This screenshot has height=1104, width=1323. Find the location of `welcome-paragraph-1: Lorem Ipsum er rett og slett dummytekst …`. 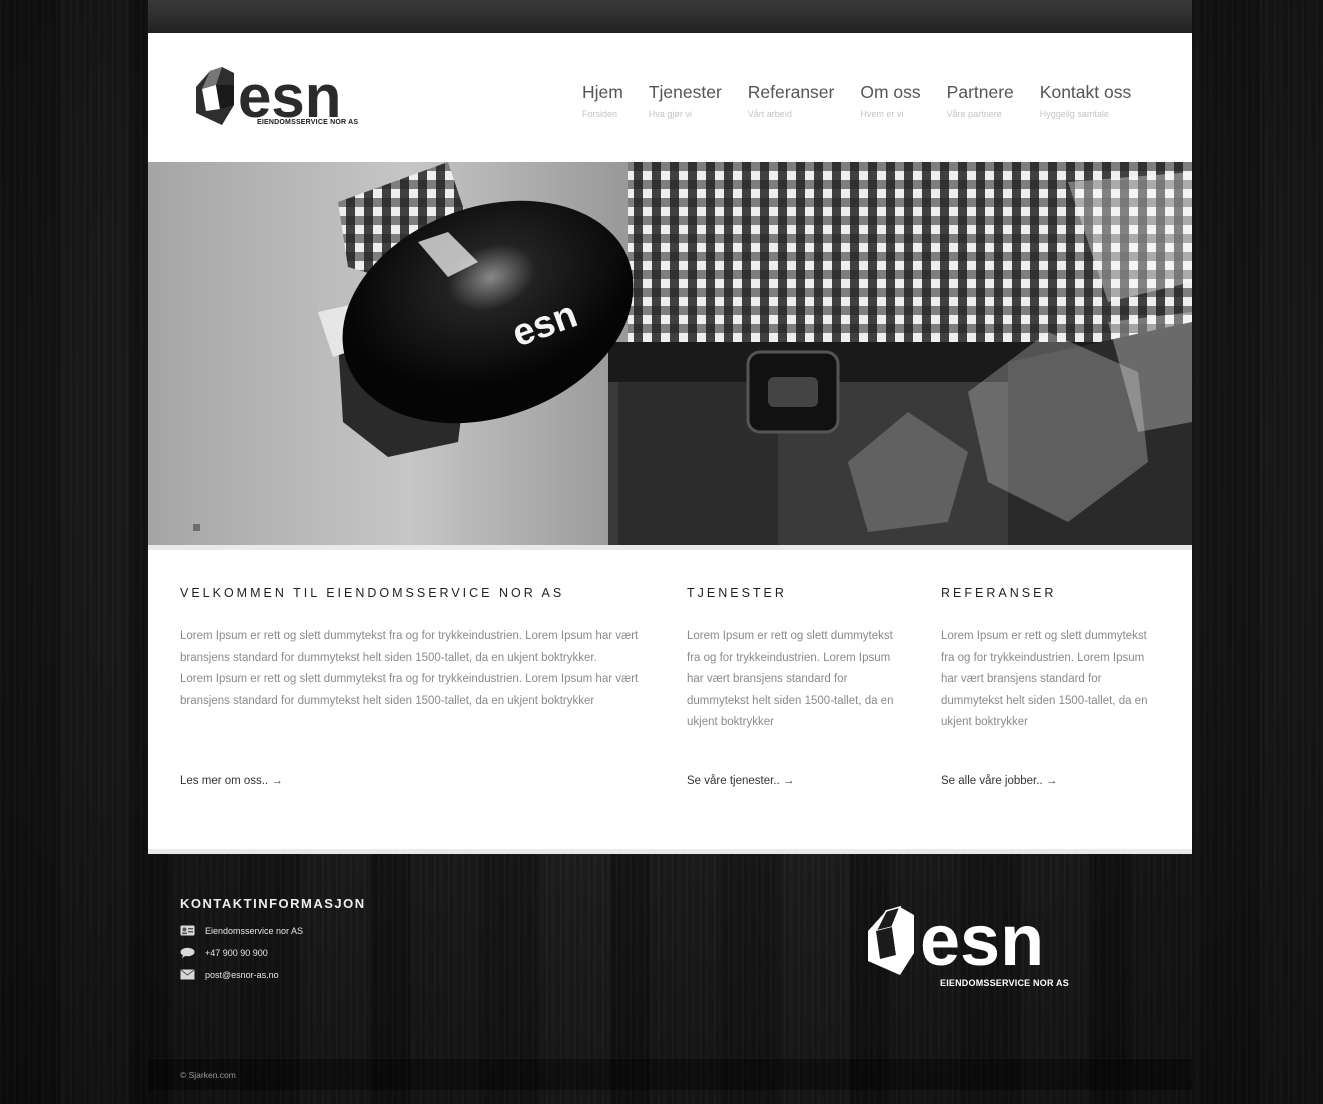

welcome-paragraph-1: Lorem Ipsum er rett og slett dummytekst … is located at coordinates (409, 647).